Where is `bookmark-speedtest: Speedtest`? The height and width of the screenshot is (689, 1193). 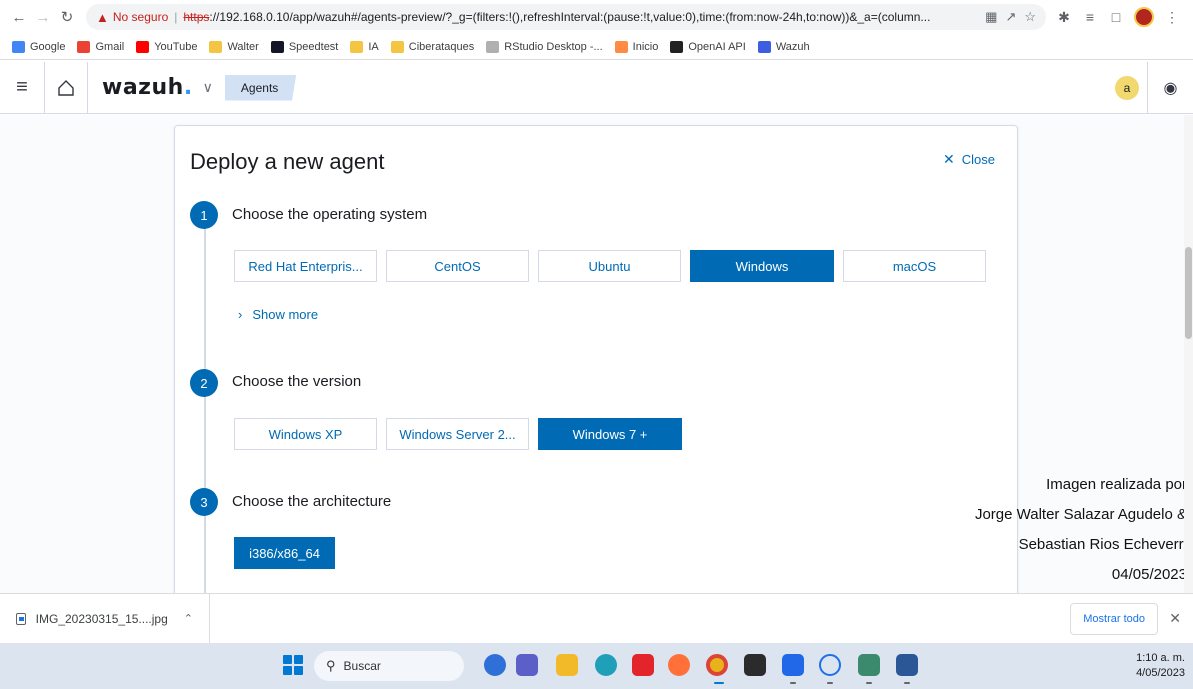 bookmark-speedtest: Speedtest is located at coordinates (304, 46).